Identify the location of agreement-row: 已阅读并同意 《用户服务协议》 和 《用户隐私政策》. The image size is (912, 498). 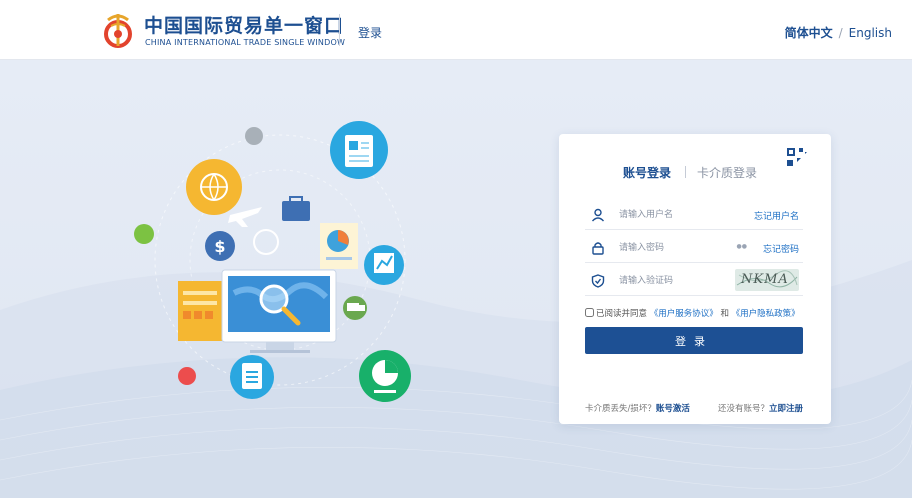
(692, 313).